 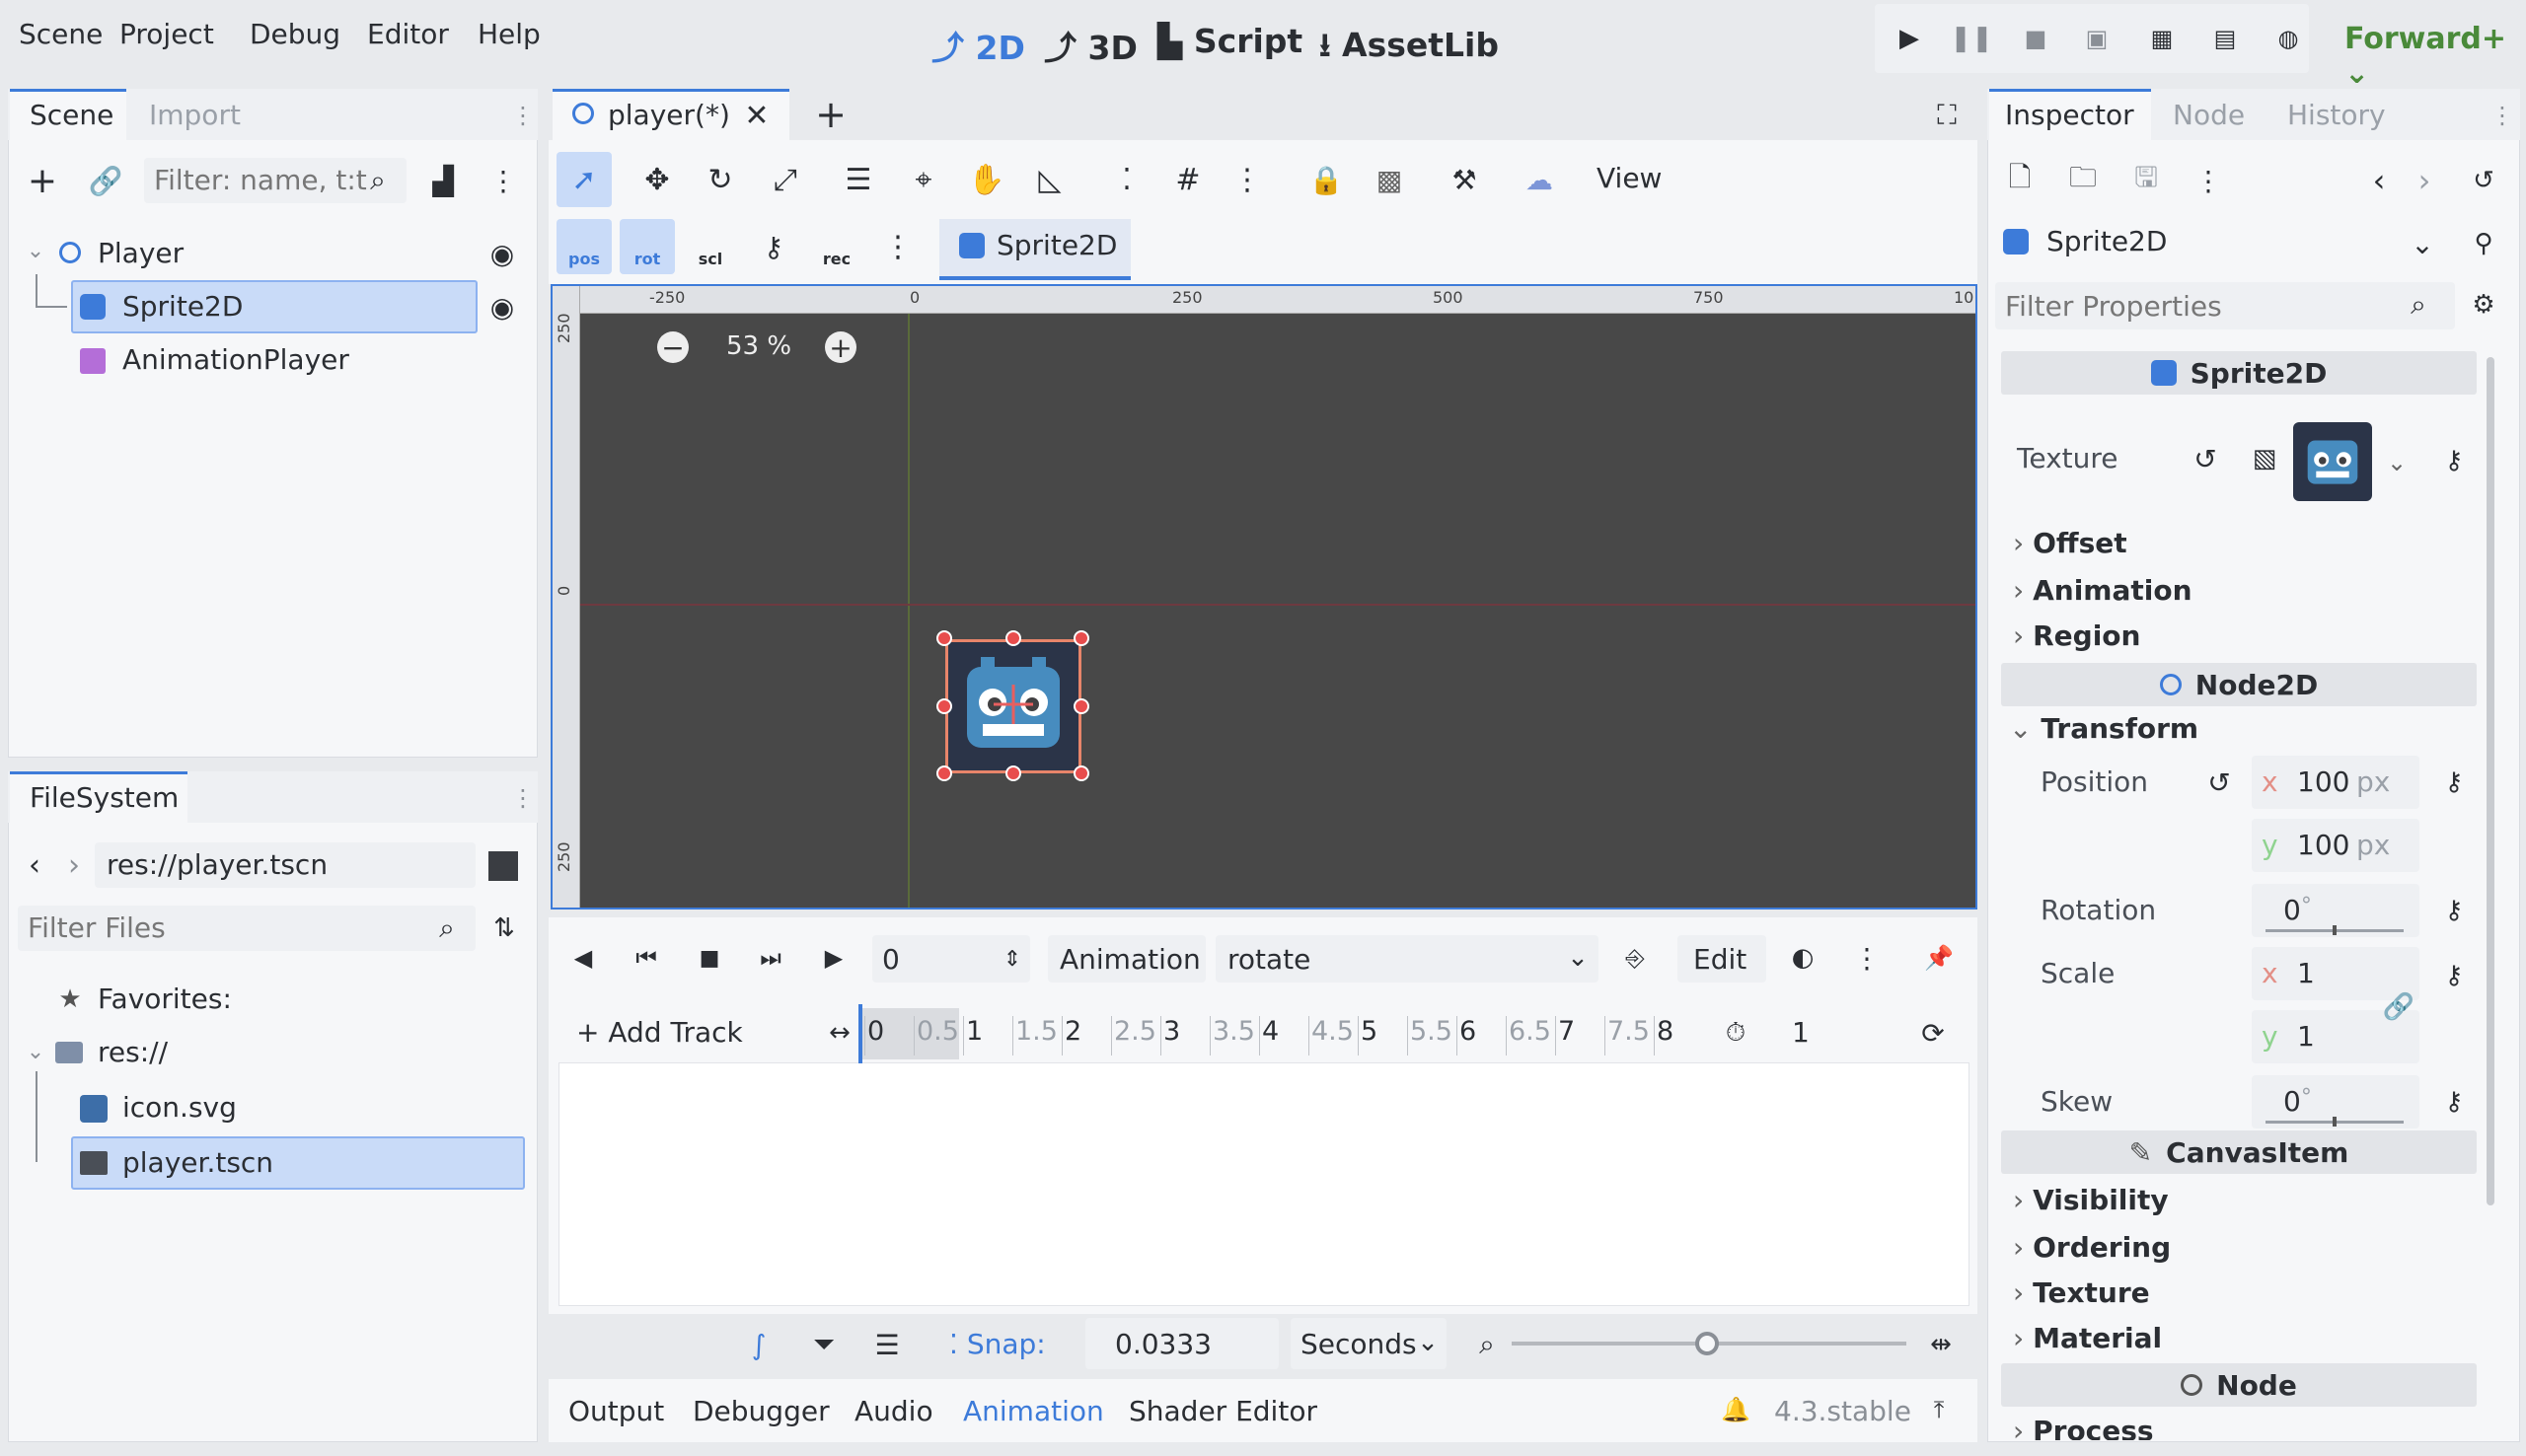 What do you see at coordinates (2103, 728) in the screenshot?
I see `section-transform: ⌄ Transform` at bounding box center [2103, 728].